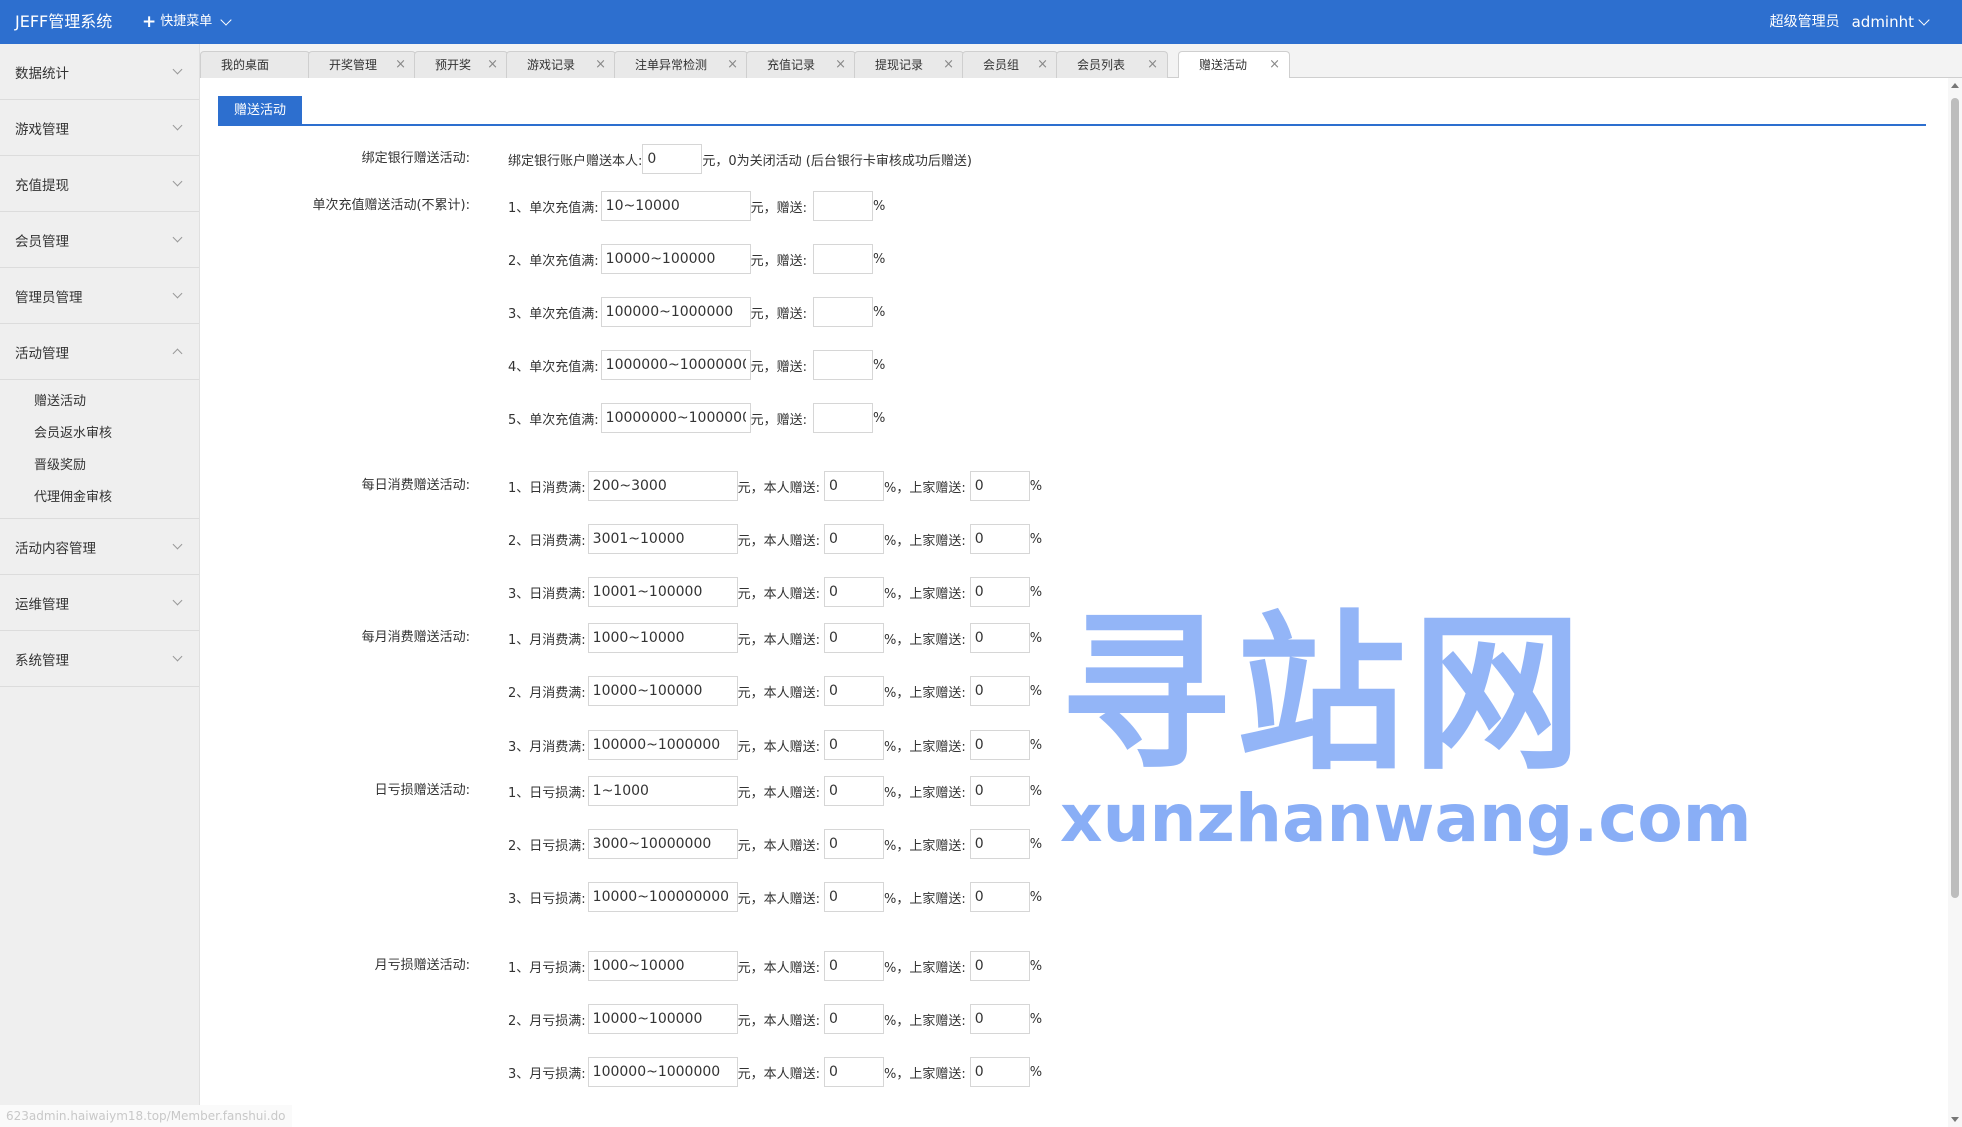 This screenshot has width=1962, height=1127. I want to click on sidebar-item-stats: 数据统计, so click(99, 72).